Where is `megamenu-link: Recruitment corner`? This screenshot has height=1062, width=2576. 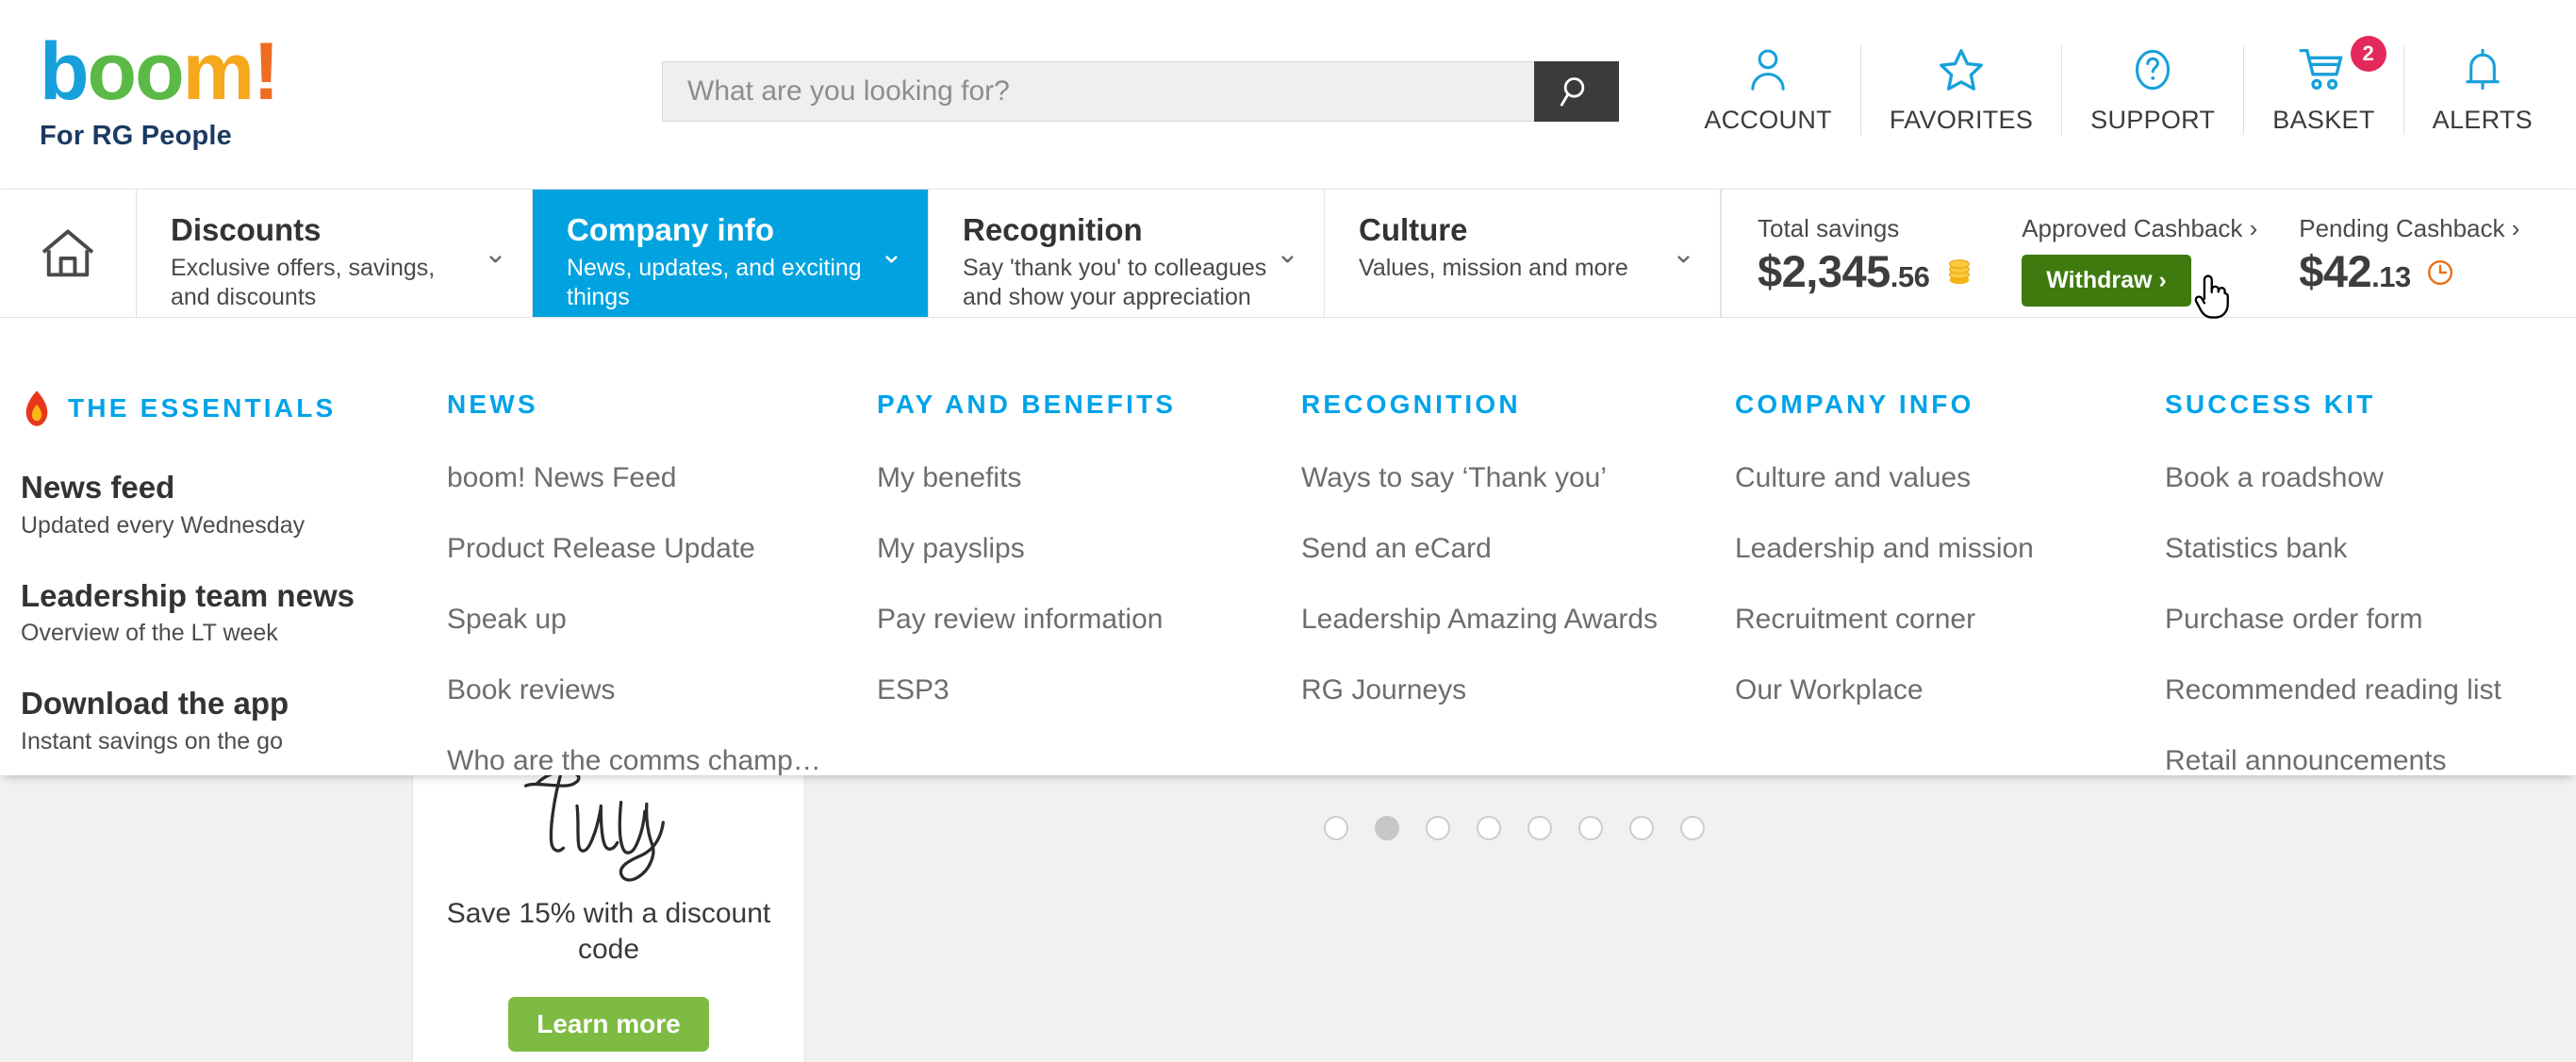
megamenu-link: Recruitment corner is located at coordinates (1950, 620).